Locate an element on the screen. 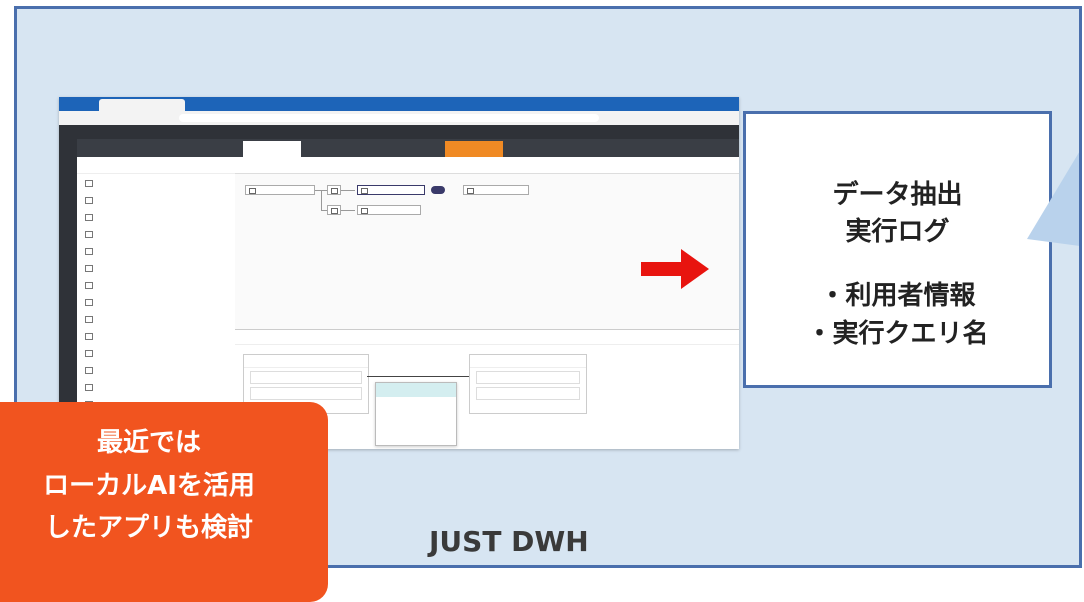 This screenshot has width=1084, height=602. browser-addressbar is located at coordinates (399, 118).